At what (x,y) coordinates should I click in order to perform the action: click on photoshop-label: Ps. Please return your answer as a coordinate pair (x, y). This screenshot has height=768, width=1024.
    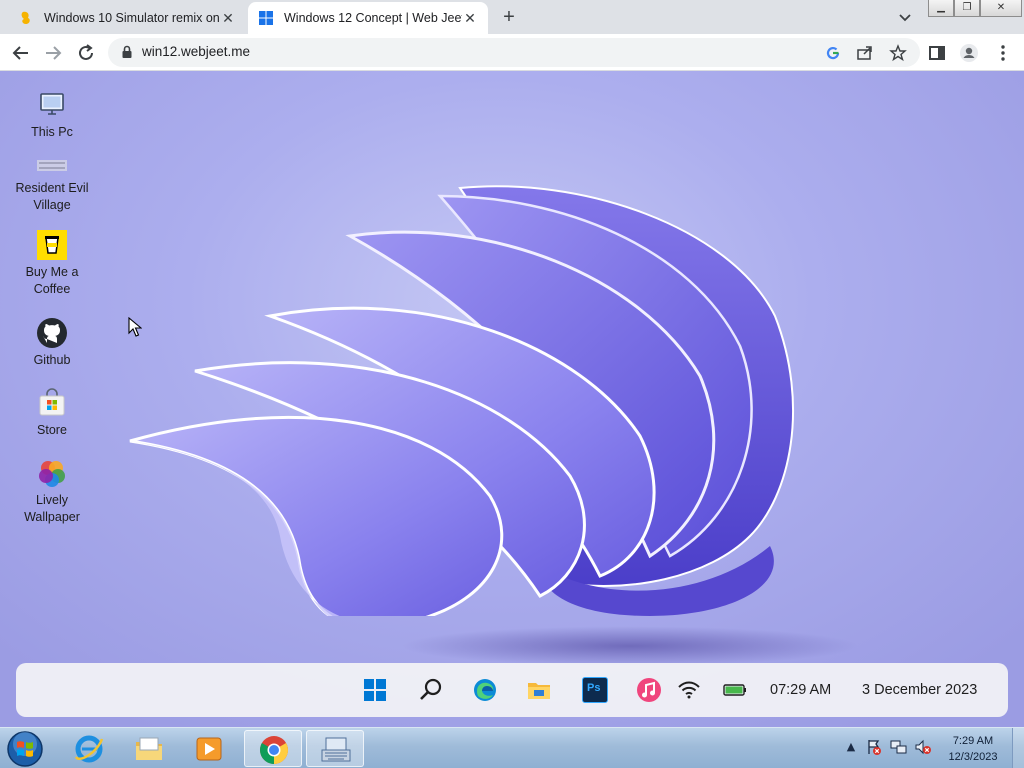
    Looking at the image, I should click on (594, 688).